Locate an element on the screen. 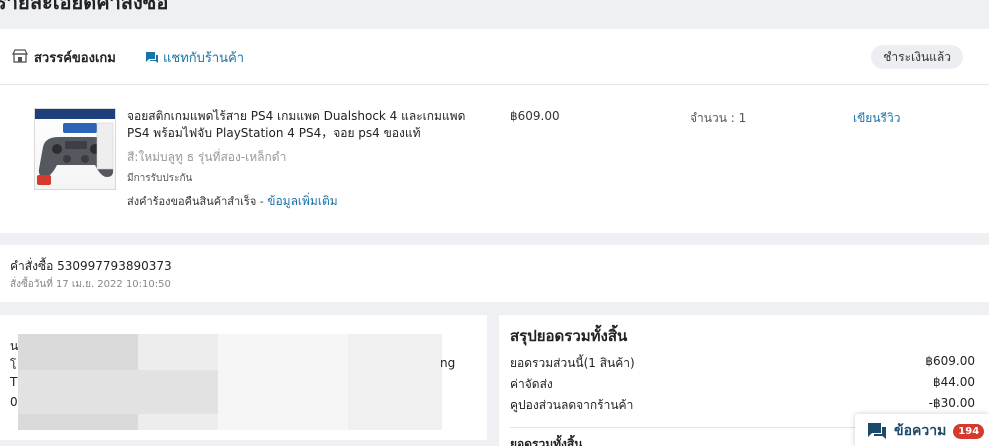 The width and height of the screenshot is (989, 446). summary-row-subtotal: ยอดรวมส่วนนี้(1 สินค้า) ฿609.00 is located at coordinates (742, 363).